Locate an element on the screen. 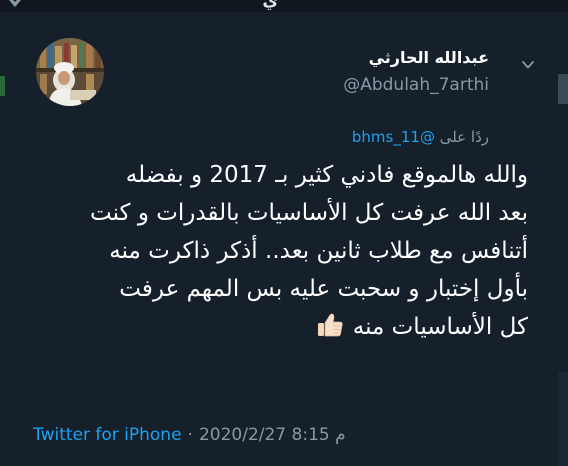 The image size is (568, 466). bird-icon is located at coordinates (15, 3).